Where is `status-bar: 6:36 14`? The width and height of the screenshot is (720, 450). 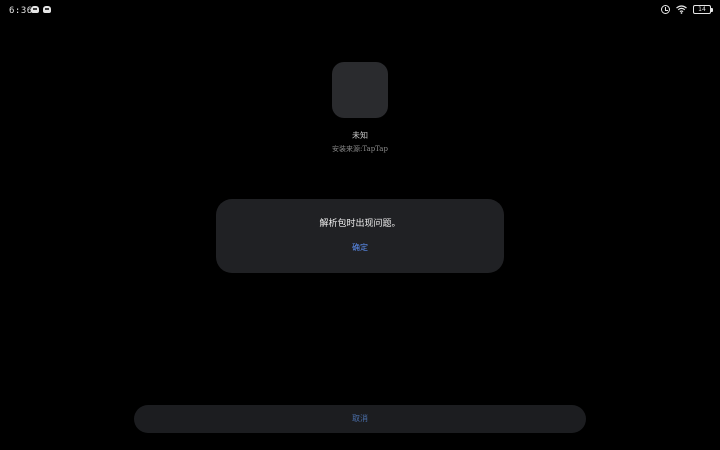
status-bar: 6:36 14 is located at coordinates (360, 11).